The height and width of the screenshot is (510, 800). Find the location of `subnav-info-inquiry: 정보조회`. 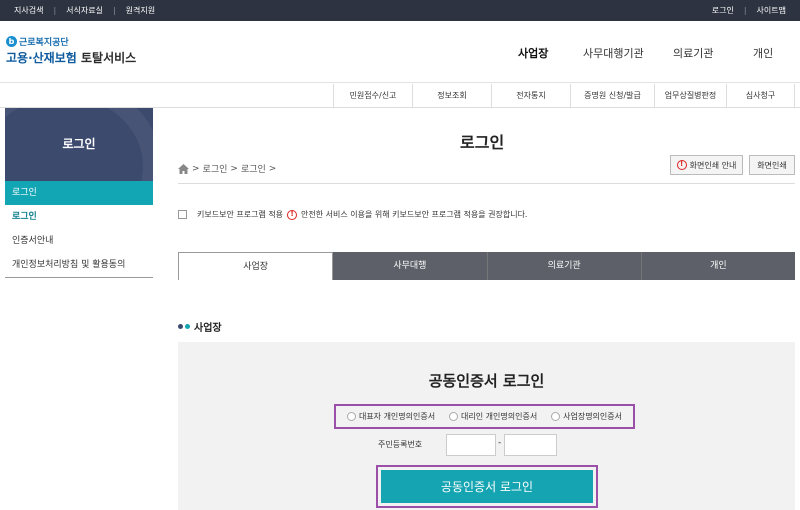

subnav-info-inquiry: 정보조회 is located at coordinates (451, 96).